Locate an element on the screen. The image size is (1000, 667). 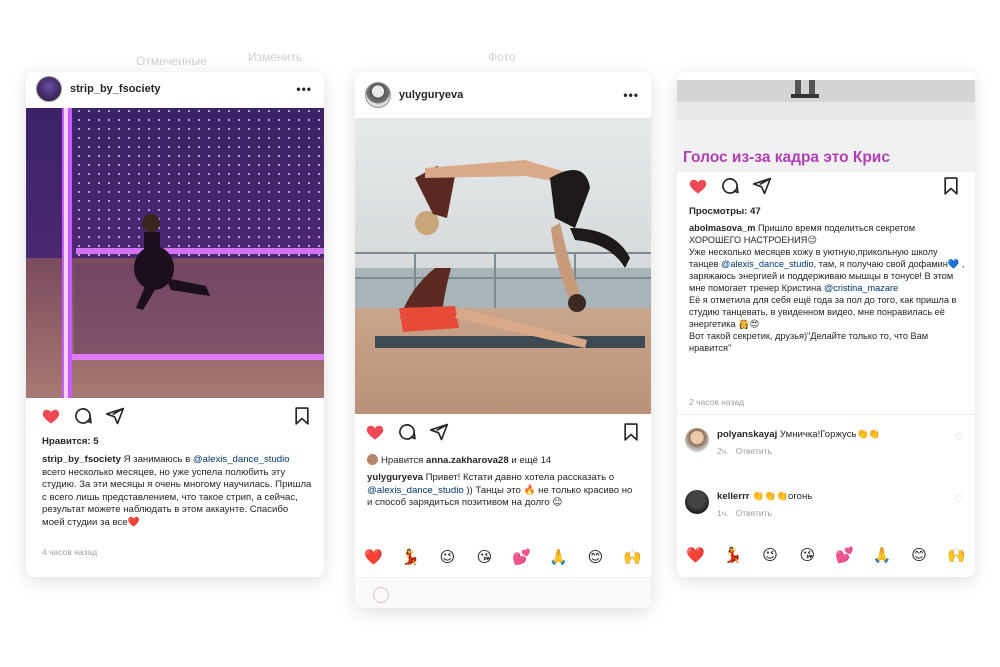
studio-photo-art is located at coordinates (175, 253).